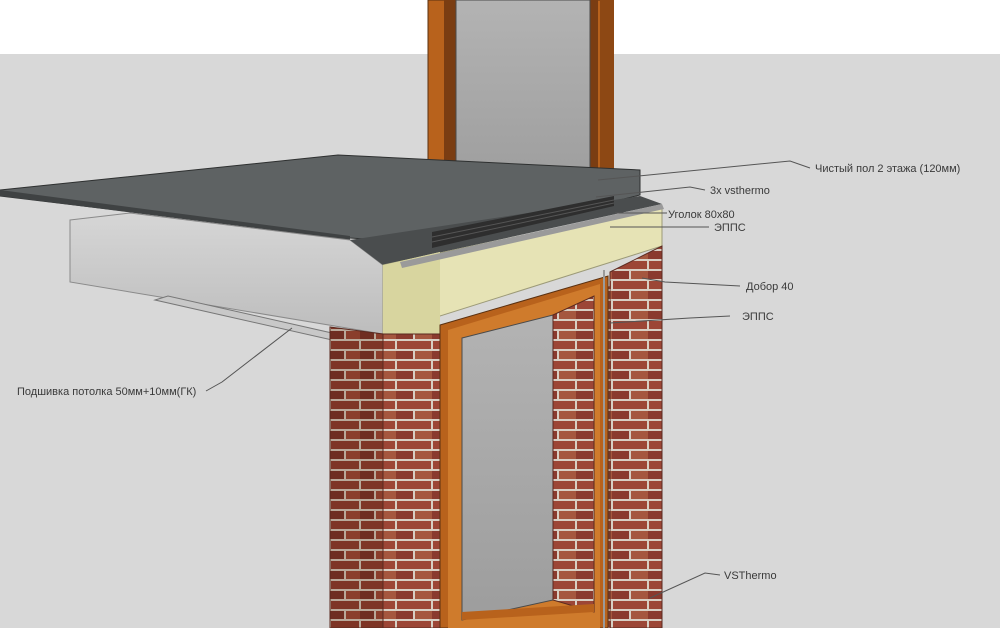 The image size is (1000, 628). Describe the element at coordinates (740, 191) in the screenshot. I see `label-3x-vsthermo: 3x vsthermo` at that location.